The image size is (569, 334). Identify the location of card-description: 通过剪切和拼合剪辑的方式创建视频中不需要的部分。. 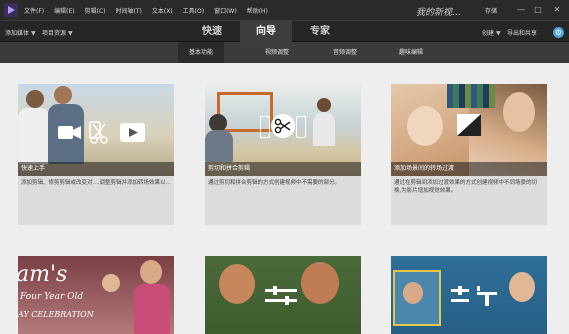
(274, 183).